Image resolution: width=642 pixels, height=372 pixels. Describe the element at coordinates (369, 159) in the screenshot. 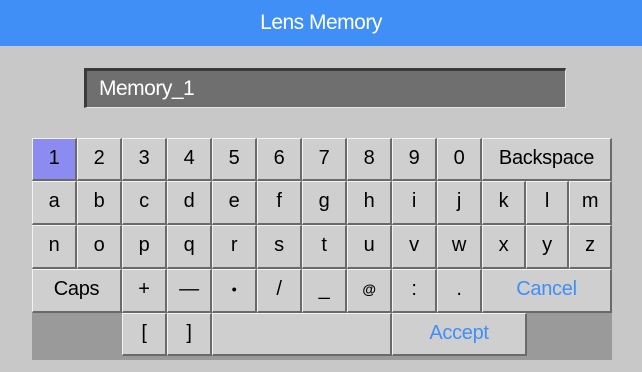

I see `key-8: 8` at that location.